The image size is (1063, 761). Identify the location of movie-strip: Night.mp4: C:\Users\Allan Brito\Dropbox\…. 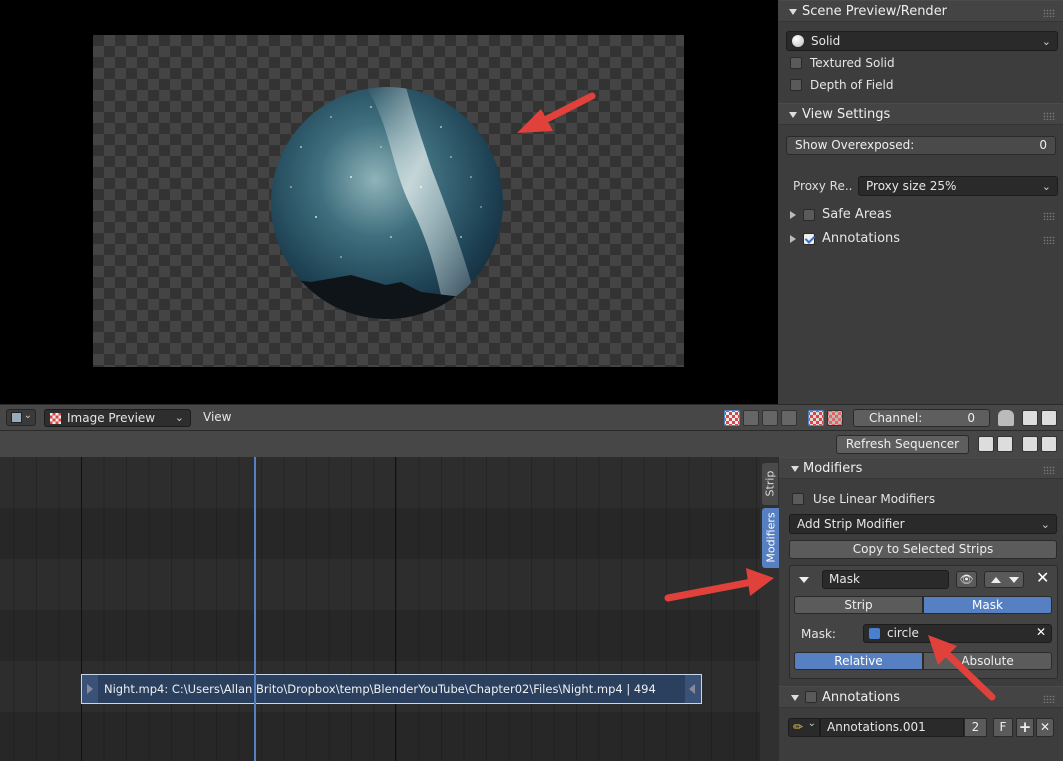
(391, 689).